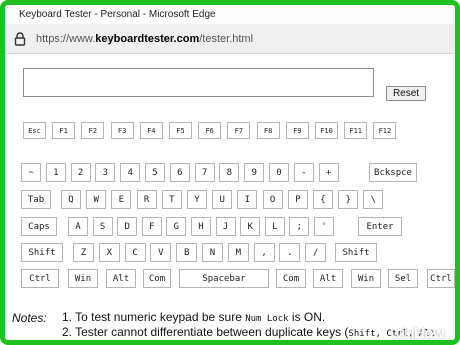 The height and width of the screenshot is (345, 460). What do you see at coordinates (197, 199) in the screenshot?
I see `key-y: Y` at bounding box center [197, 199].